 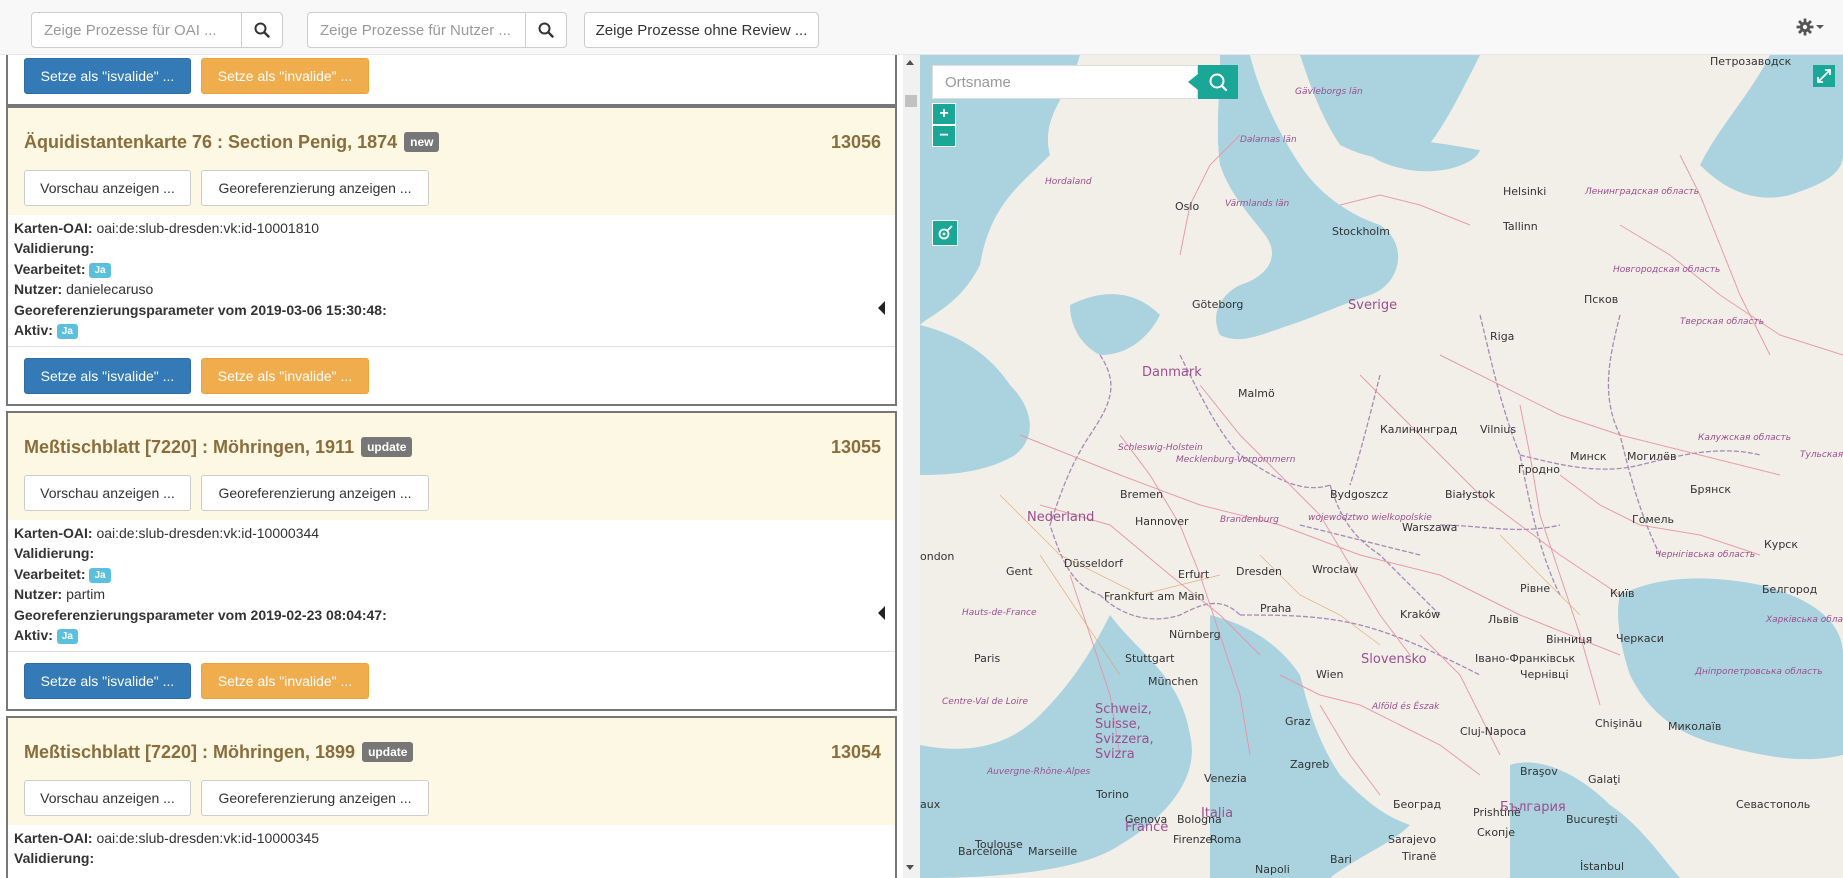 What do you see at coordinates (1751, 61) in the screenshot?
I see `map-place-label: Петрозаводск` at bounding box center [1751, 61].